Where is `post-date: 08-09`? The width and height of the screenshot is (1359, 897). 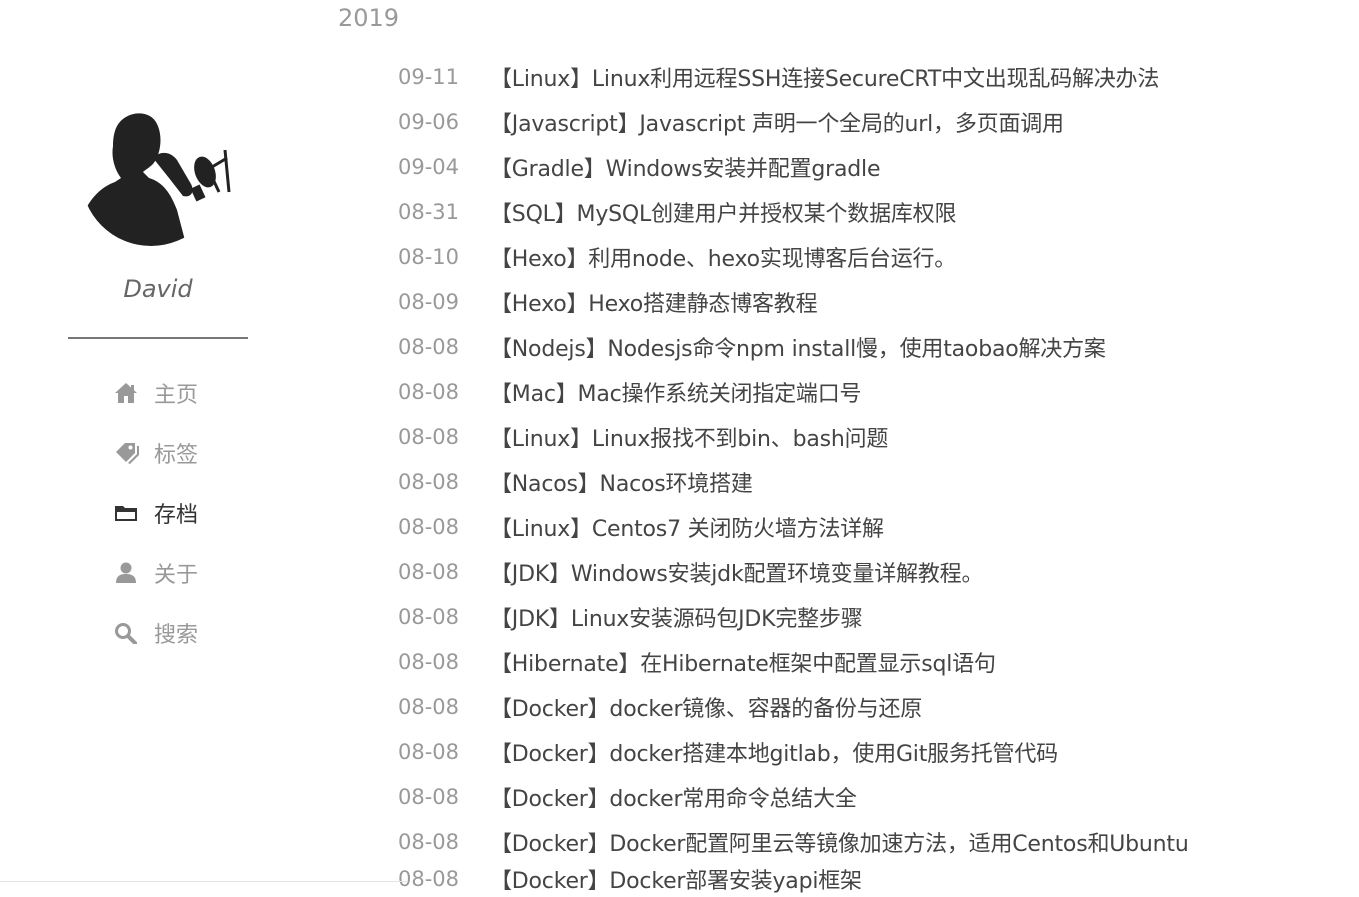
post-date: 08-09 is located at coordinates (429, 302).